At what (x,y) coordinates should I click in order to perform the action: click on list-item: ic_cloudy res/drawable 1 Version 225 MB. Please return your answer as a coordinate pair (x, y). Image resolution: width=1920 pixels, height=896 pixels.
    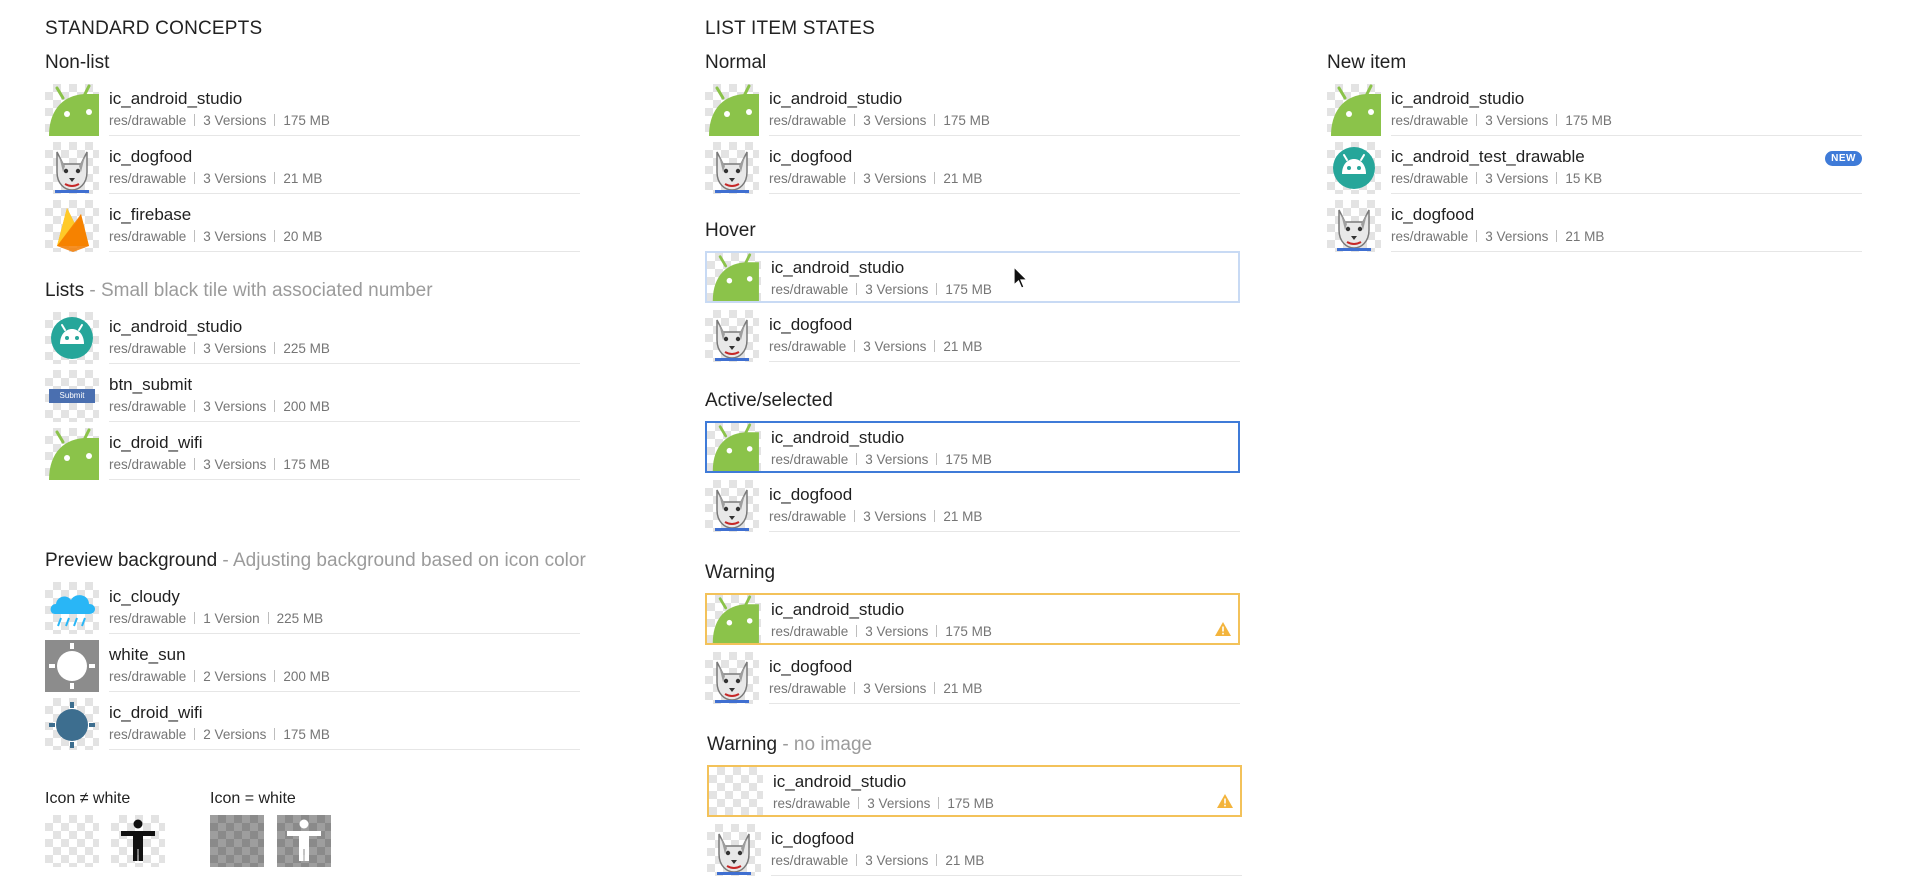
    Looking at the image, I should click on (312, 608).